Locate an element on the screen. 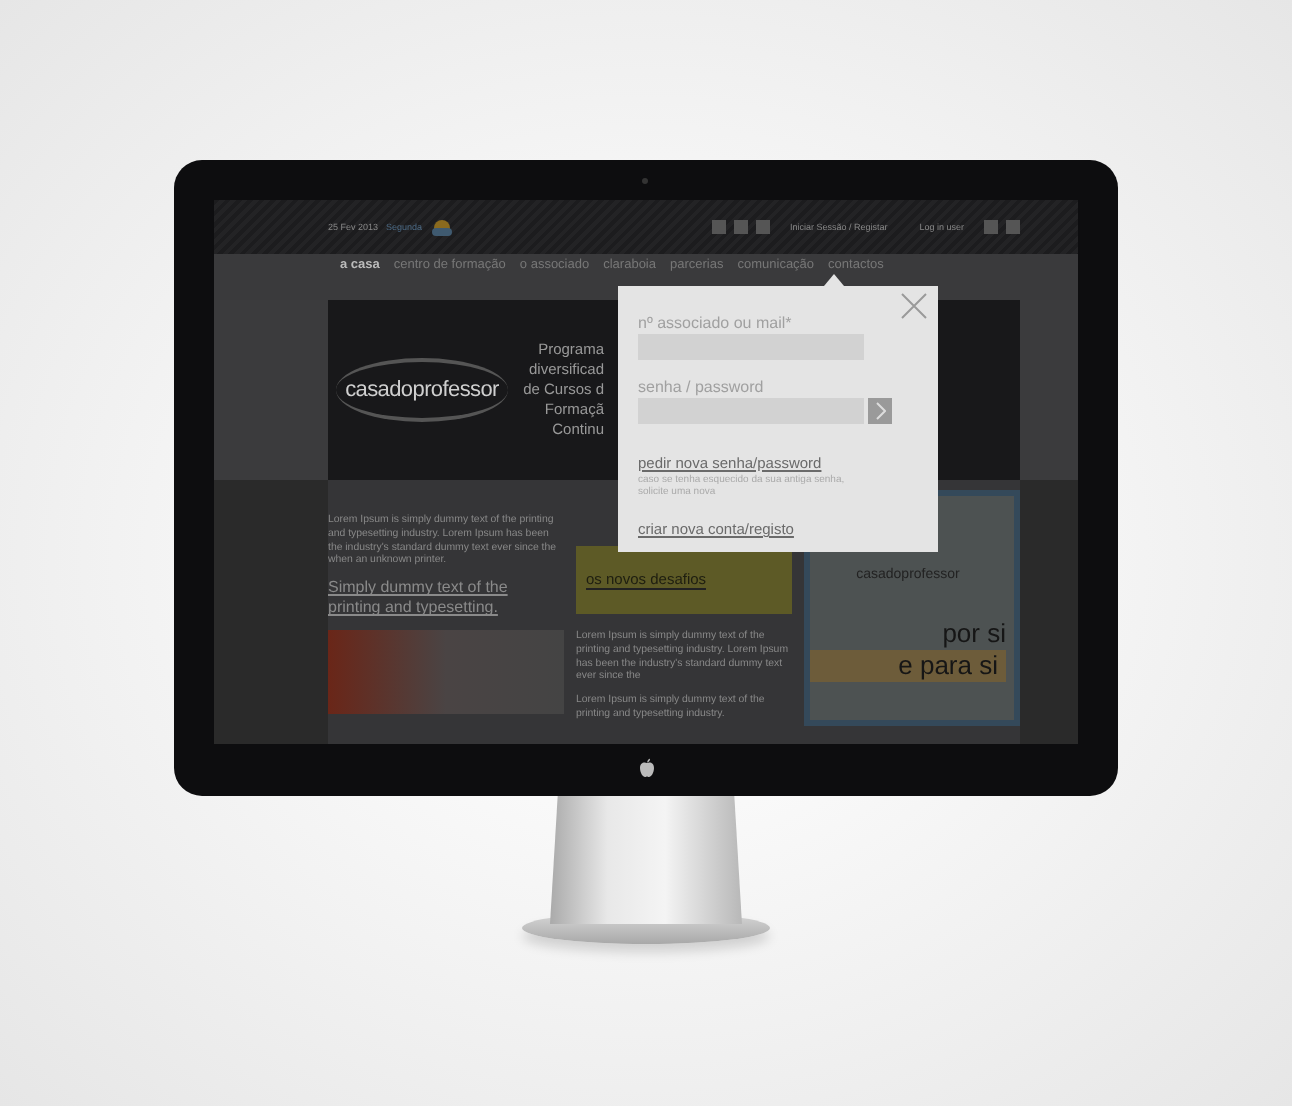 The height and width of the screenshot is (1106, 1292). close-icon is located at coordinates (914, 306).